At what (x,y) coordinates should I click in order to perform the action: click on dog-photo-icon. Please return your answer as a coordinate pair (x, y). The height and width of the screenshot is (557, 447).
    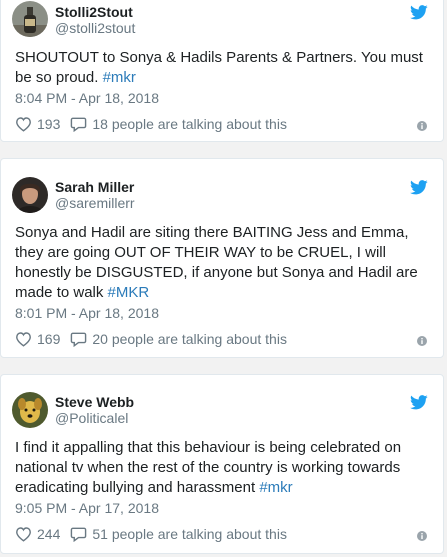
    Looking at the image, I should click on (30, 410).